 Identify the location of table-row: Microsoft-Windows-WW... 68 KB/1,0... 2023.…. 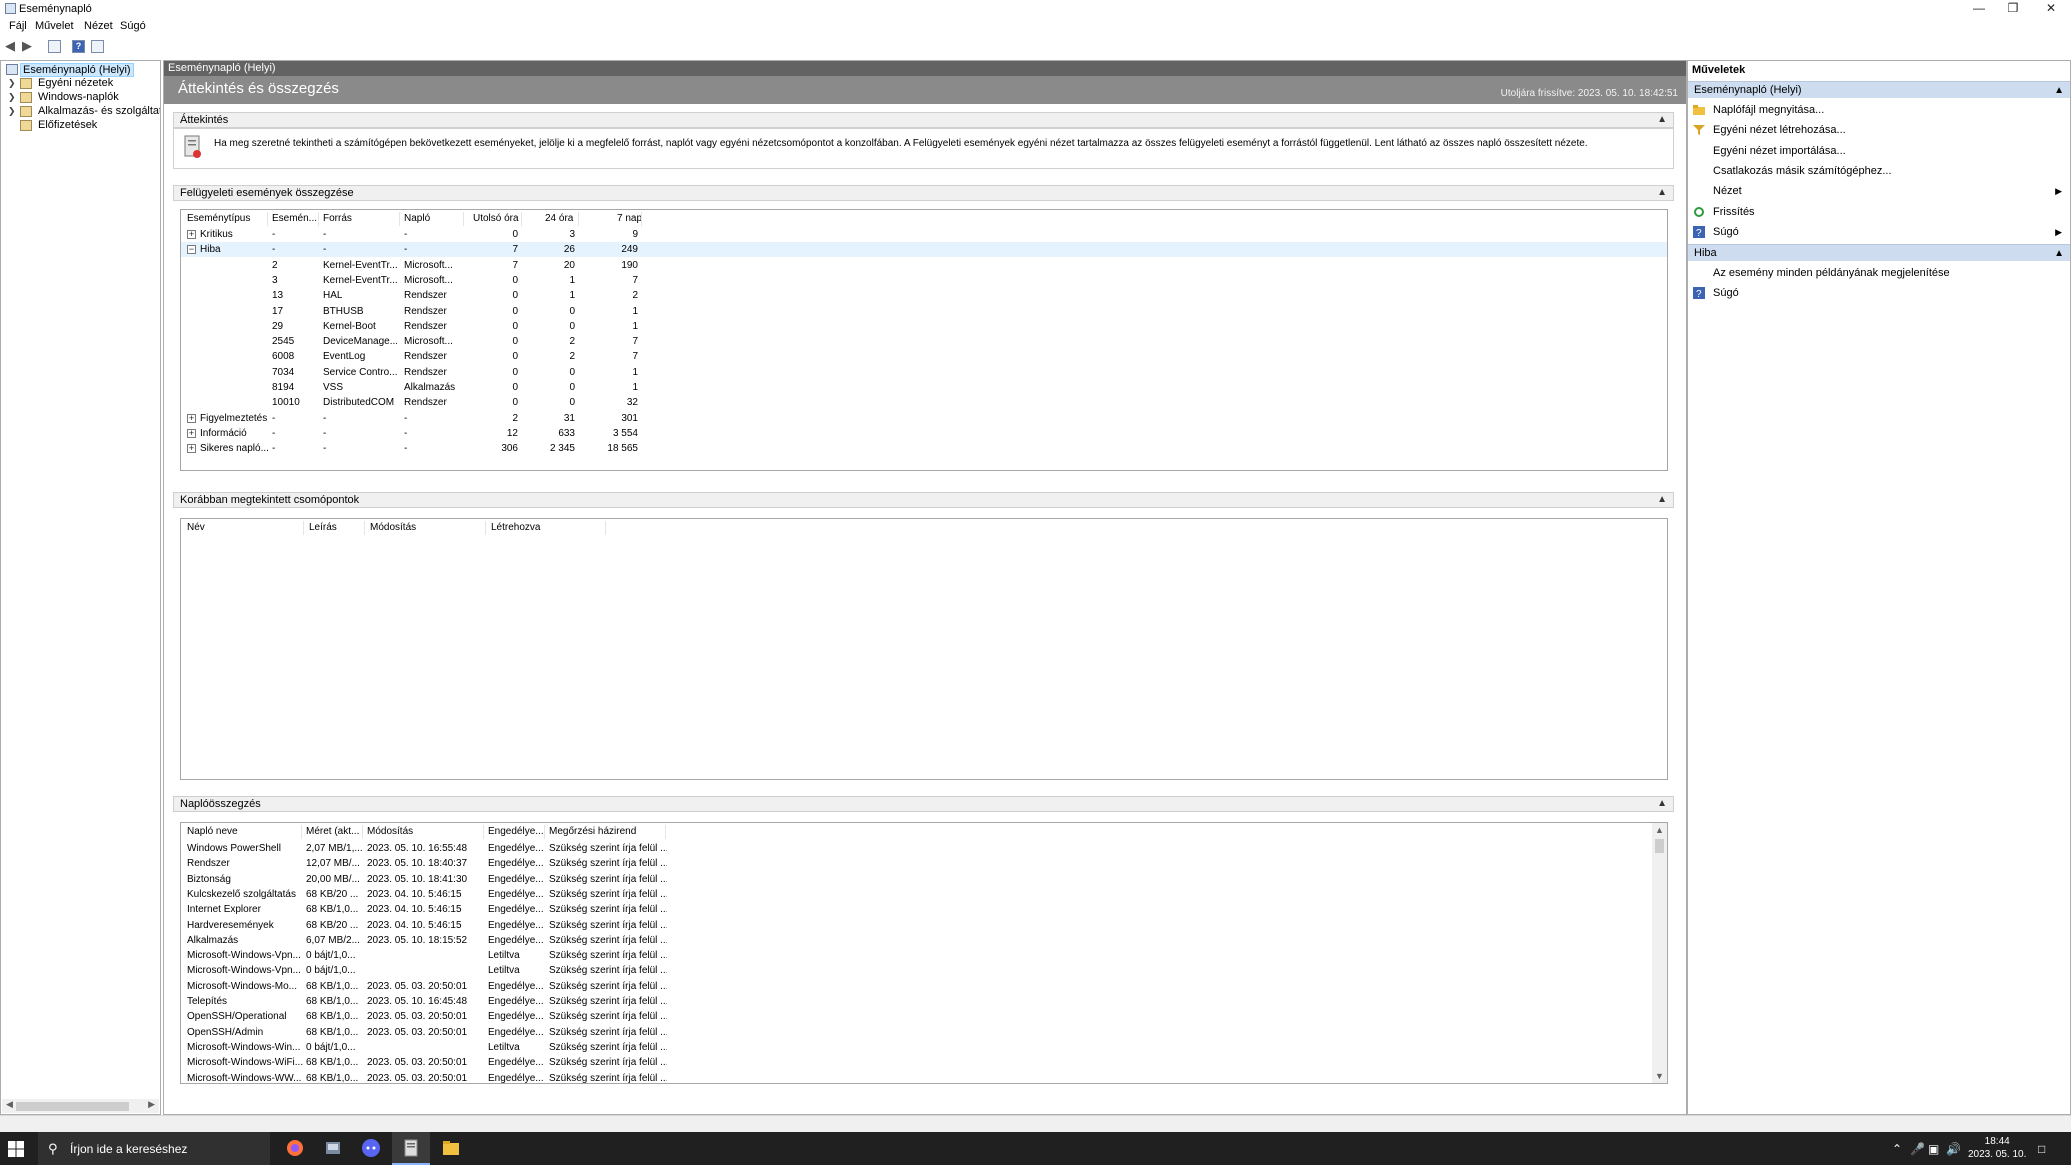
(916, 1077).